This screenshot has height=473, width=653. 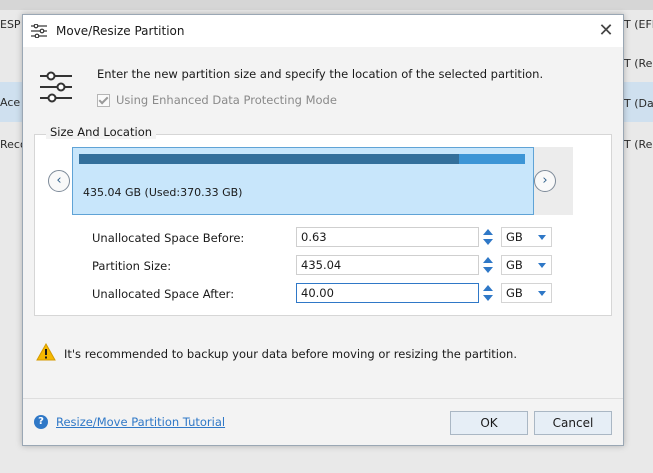 What do you see at coordinates (526, 237) in the screenshot?
I see `unallocated-before-unit-select: GB` at bounding box center [526, 237].